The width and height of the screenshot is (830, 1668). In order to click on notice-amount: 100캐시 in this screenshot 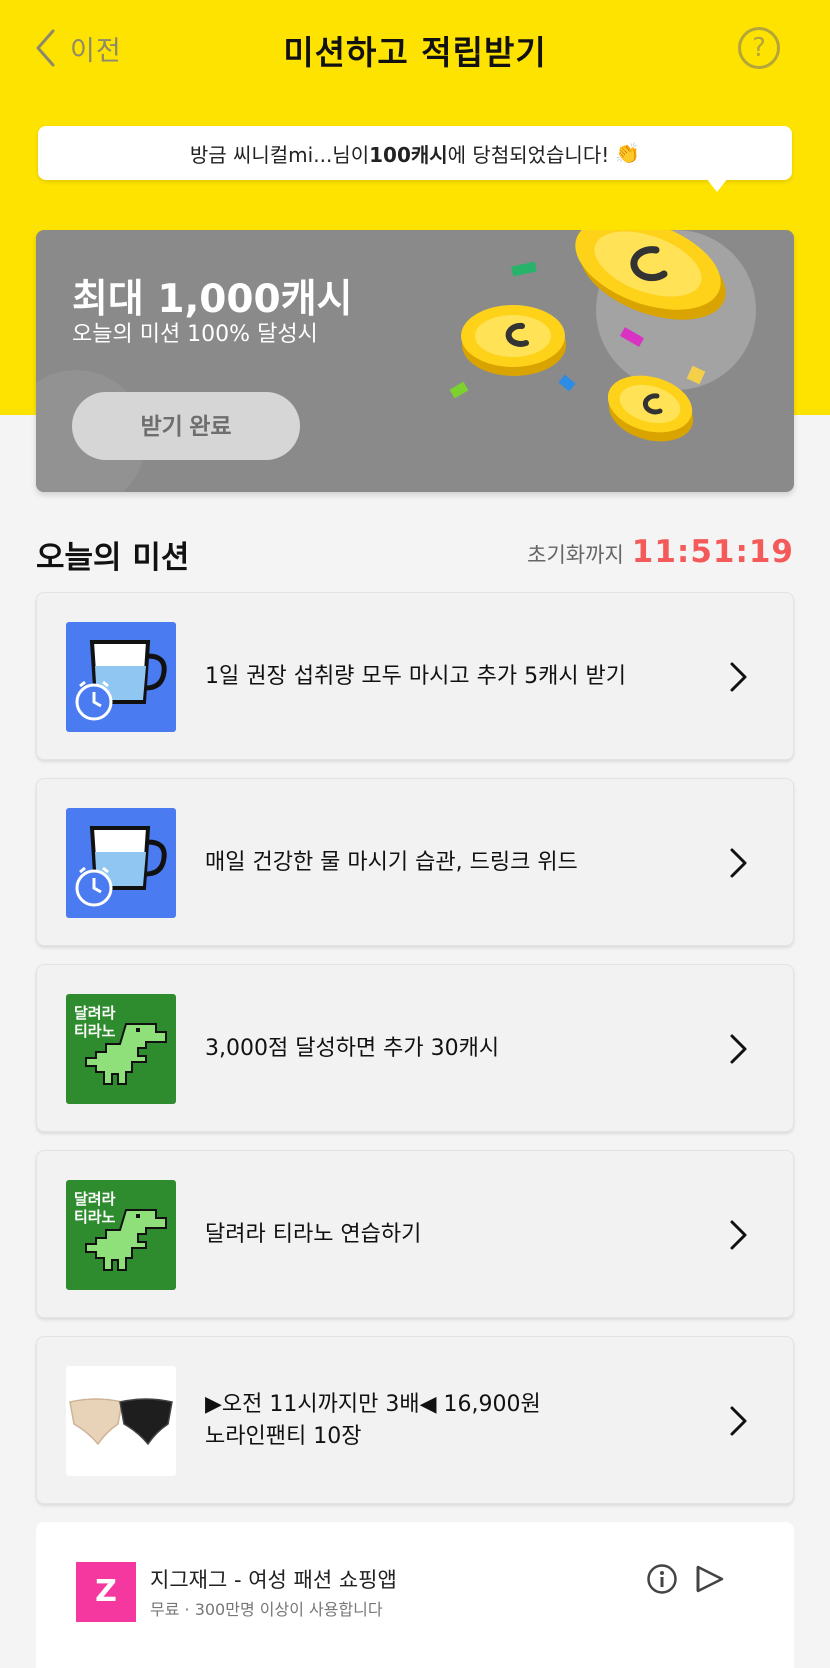, I will do `click(408, 154)`.